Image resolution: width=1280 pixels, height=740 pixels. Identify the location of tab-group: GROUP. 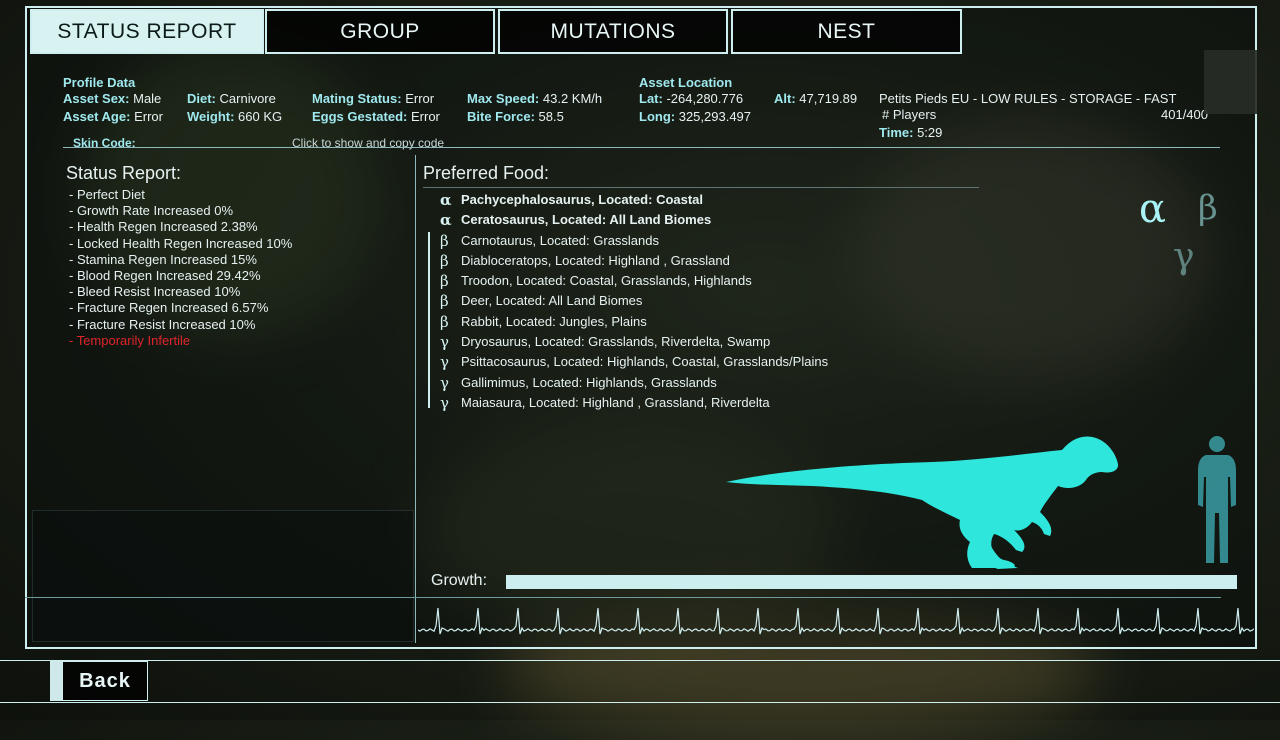
(380, 31).